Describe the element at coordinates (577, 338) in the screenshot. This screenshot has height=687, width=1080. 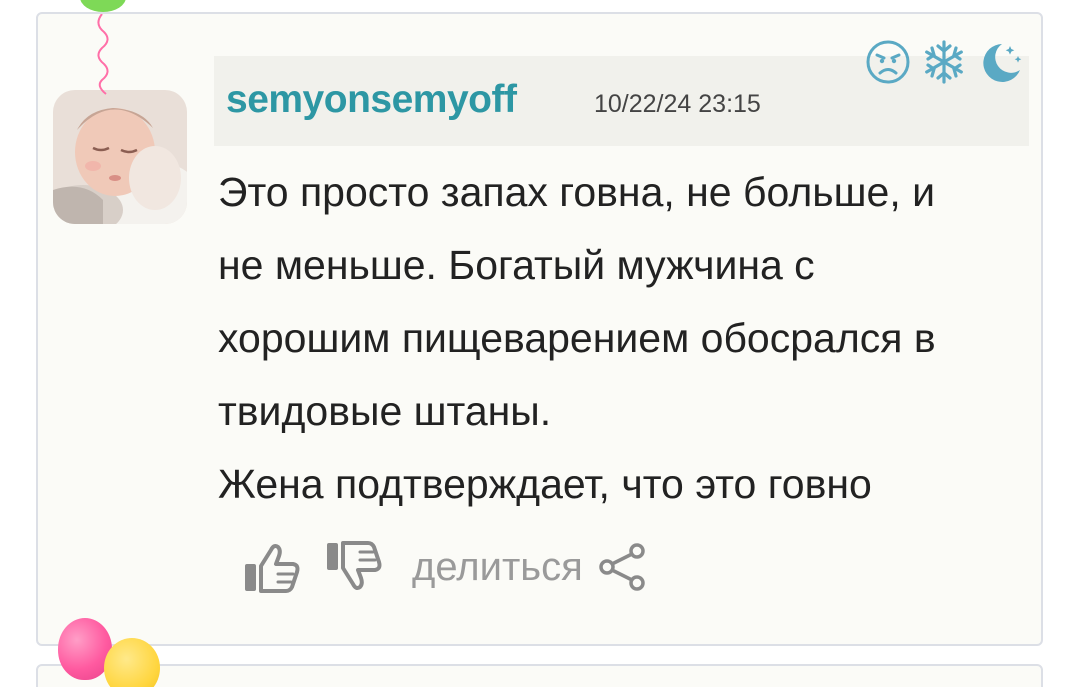
I see `comment-line: хорошим пищеварением обосрался в` at that location.